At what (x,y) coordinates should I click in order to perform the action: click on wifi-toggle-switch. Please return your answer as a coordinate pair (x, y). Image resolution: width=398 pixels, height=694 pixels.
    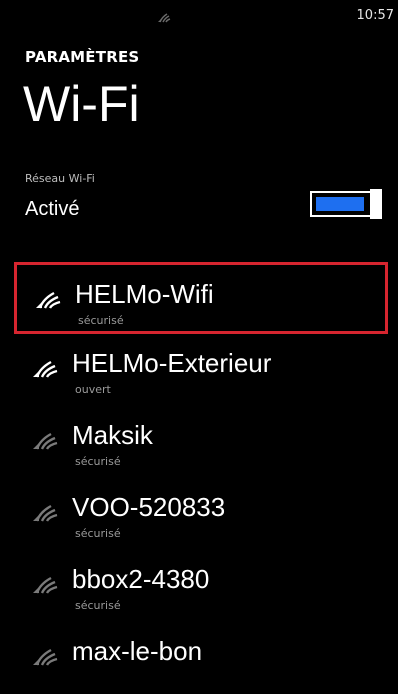
    Looking at the image, I should click on (346, 205).